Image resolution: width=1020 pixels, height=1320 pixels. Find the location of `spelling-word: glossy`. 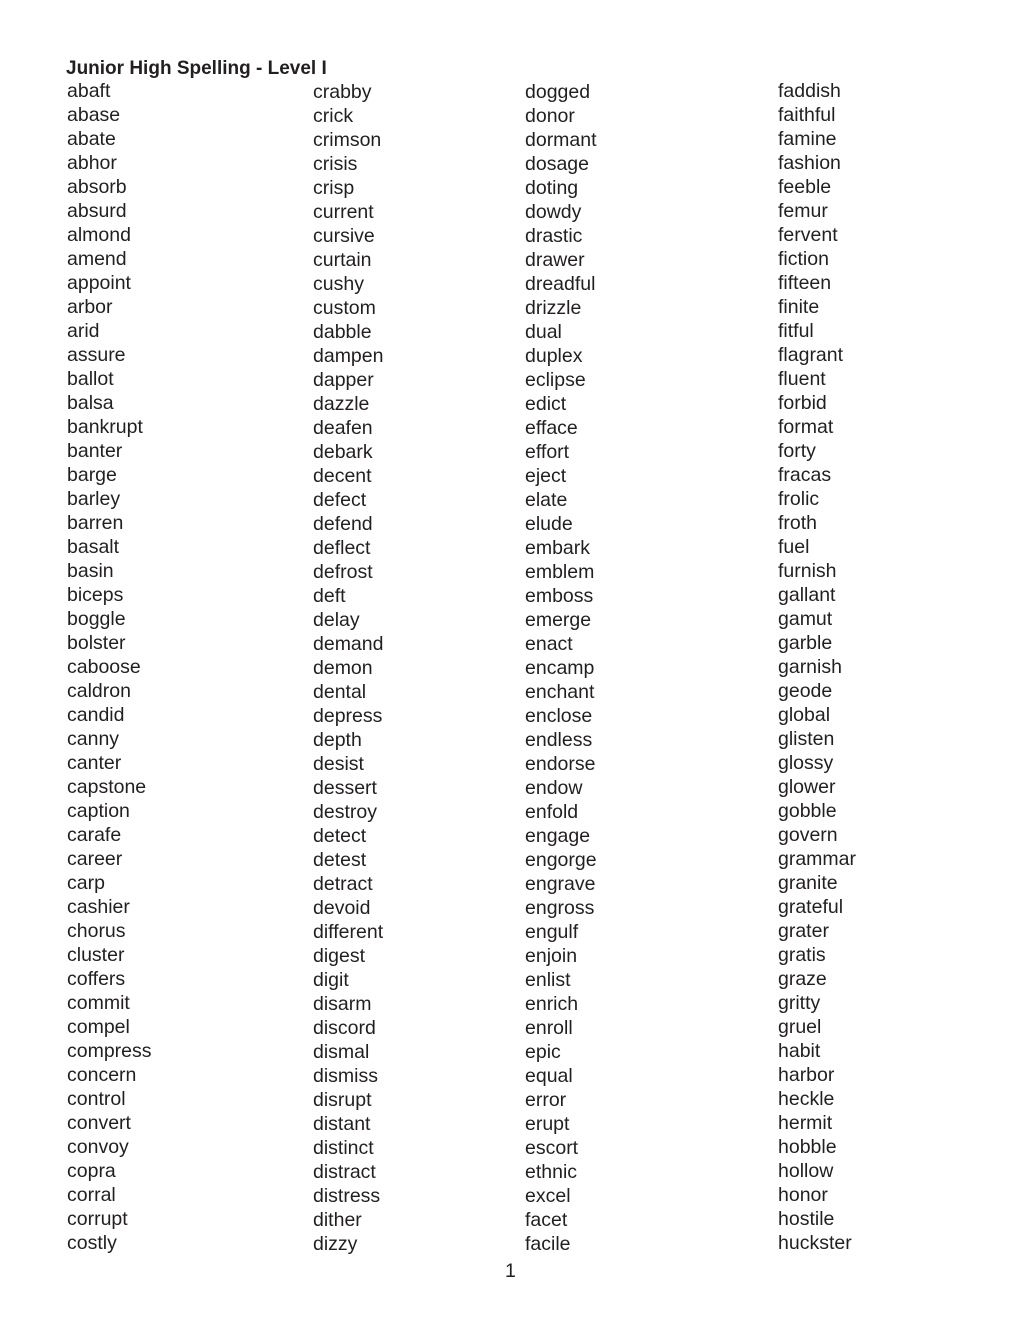

spelling-word: glossy is located at coordinates (806, 763).